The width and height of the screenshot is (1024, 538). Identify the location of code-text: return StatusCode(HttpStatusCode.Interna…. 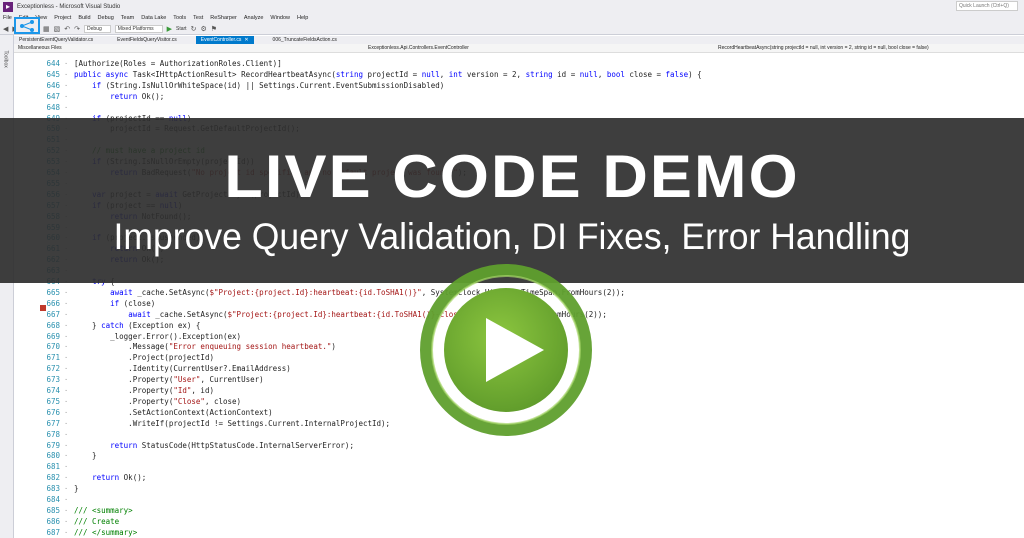
(232, 445).